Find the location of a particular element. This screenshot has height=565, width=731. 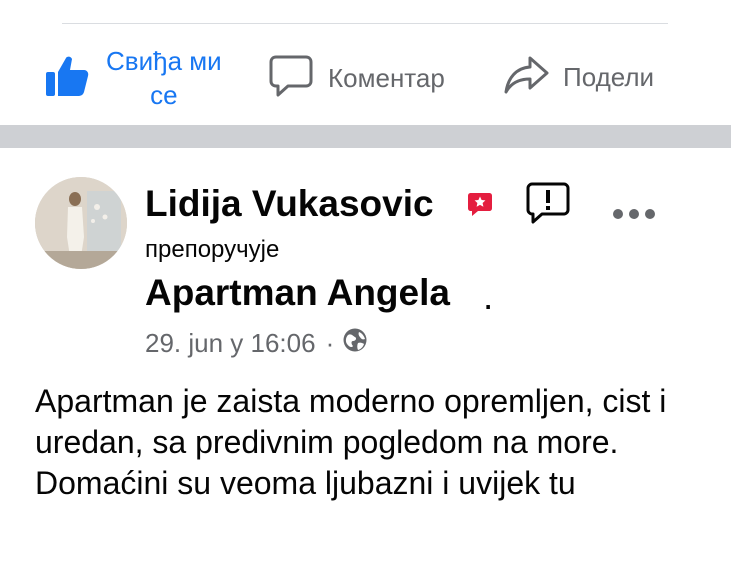

comment-button: Коментар is located at coordinates (356, 78).